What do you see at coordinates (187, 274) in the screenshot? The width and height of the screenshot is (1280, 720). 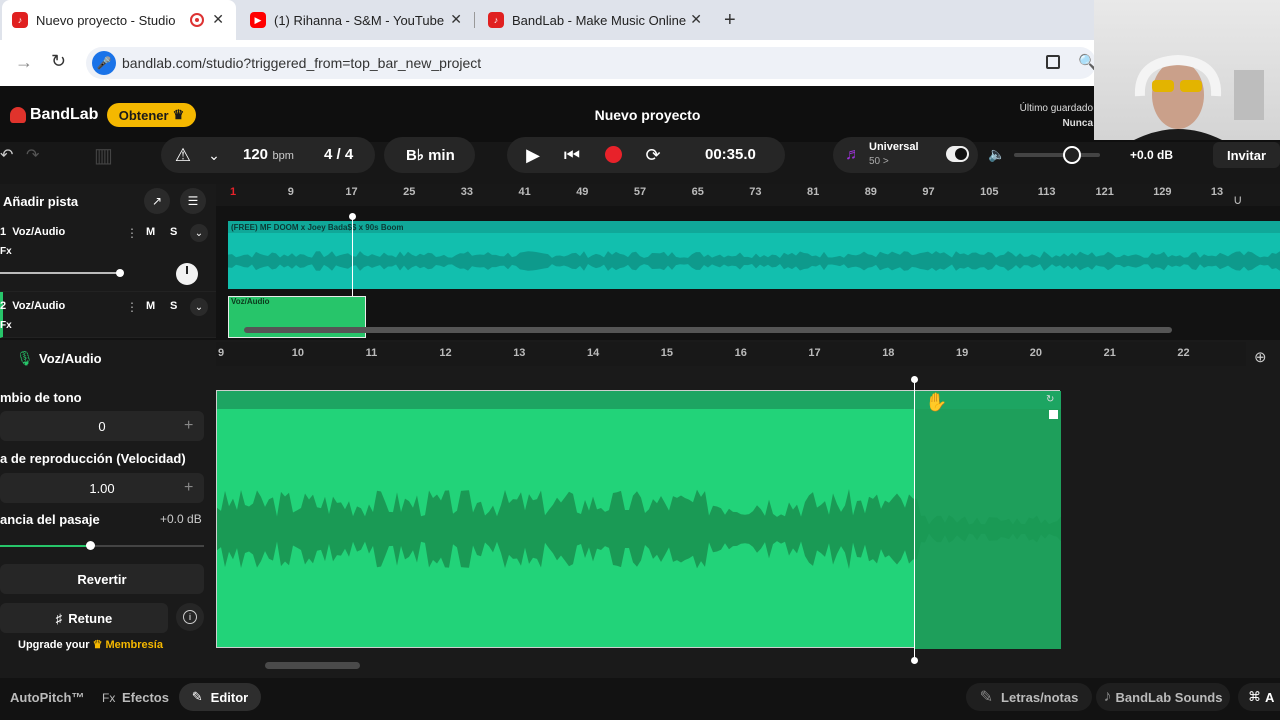 I see `pan-knob` at bounding box center [187, 274].